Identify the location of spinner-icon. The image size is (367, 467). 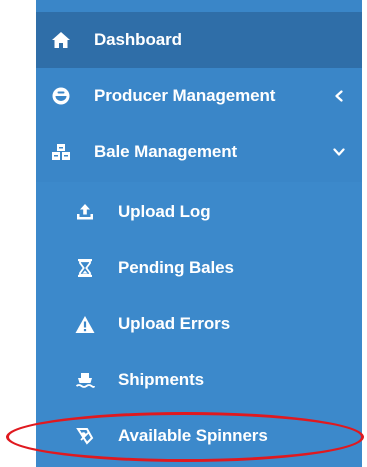
(85, 436).